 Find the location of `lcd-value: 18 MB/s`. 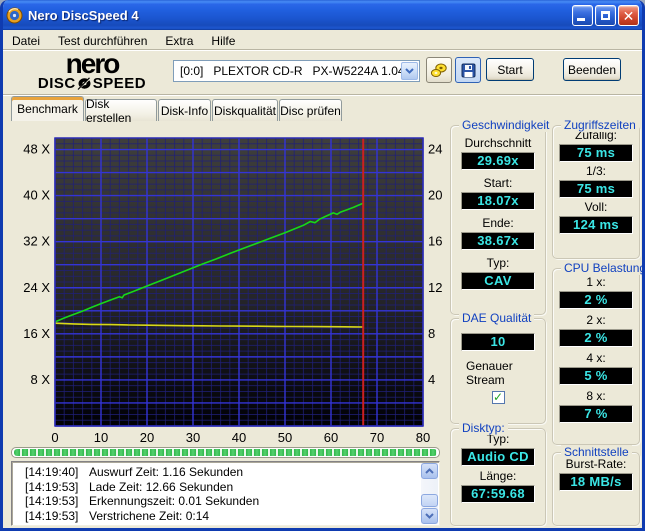

lcd-value: 18 MB/s is located at coordinates (596, 482).